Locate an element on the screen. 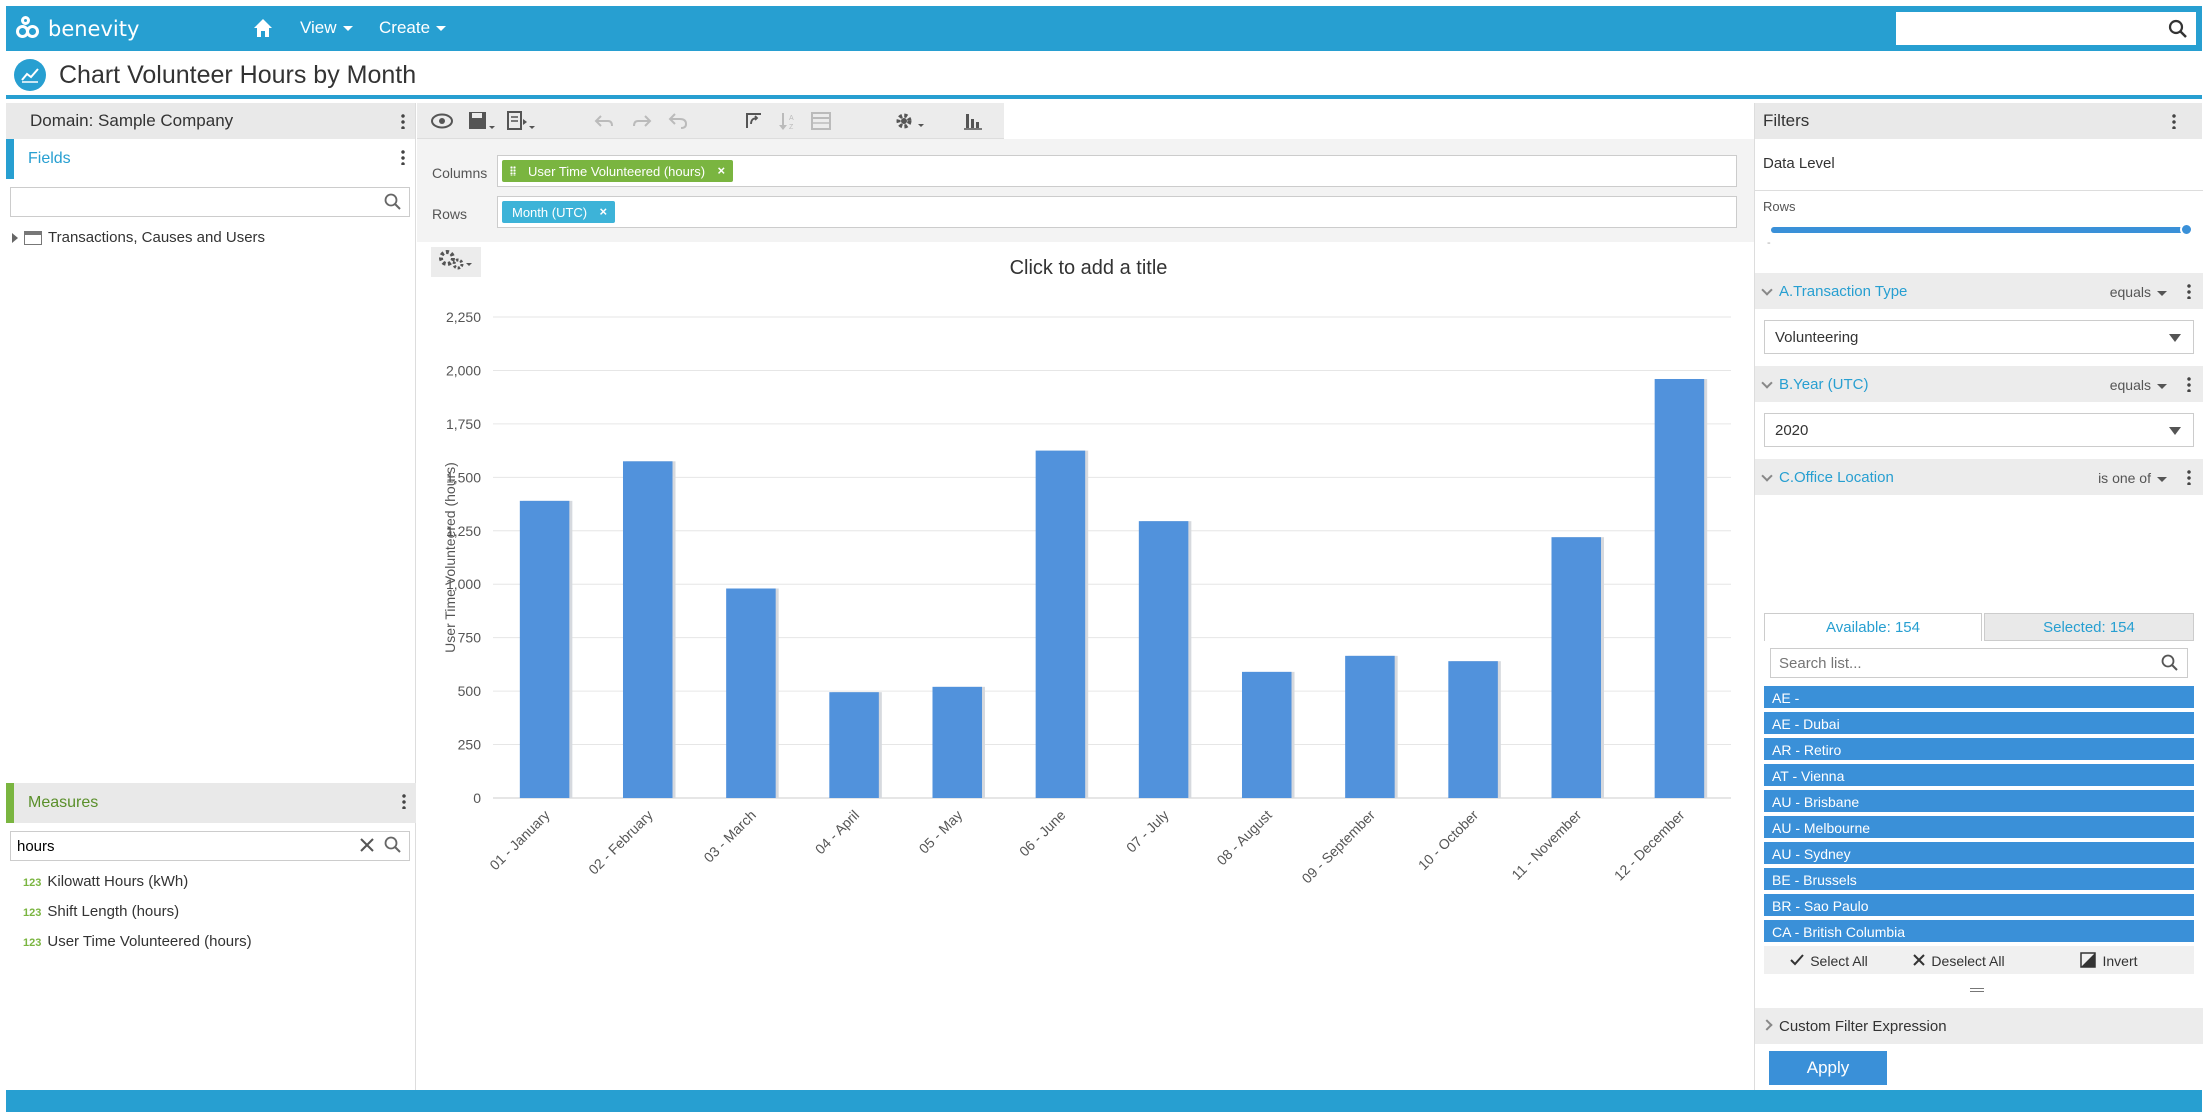  list-item: BE - Brussels is located at coordinates (1979, 880).